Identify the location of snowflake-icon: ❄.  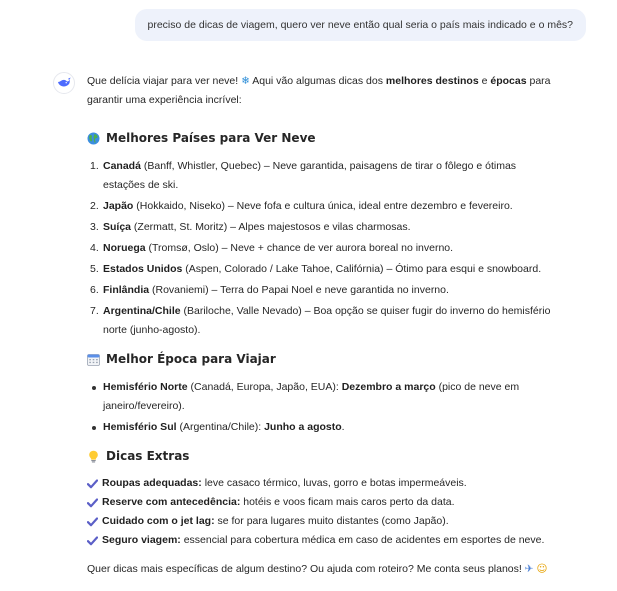
(245, 81).